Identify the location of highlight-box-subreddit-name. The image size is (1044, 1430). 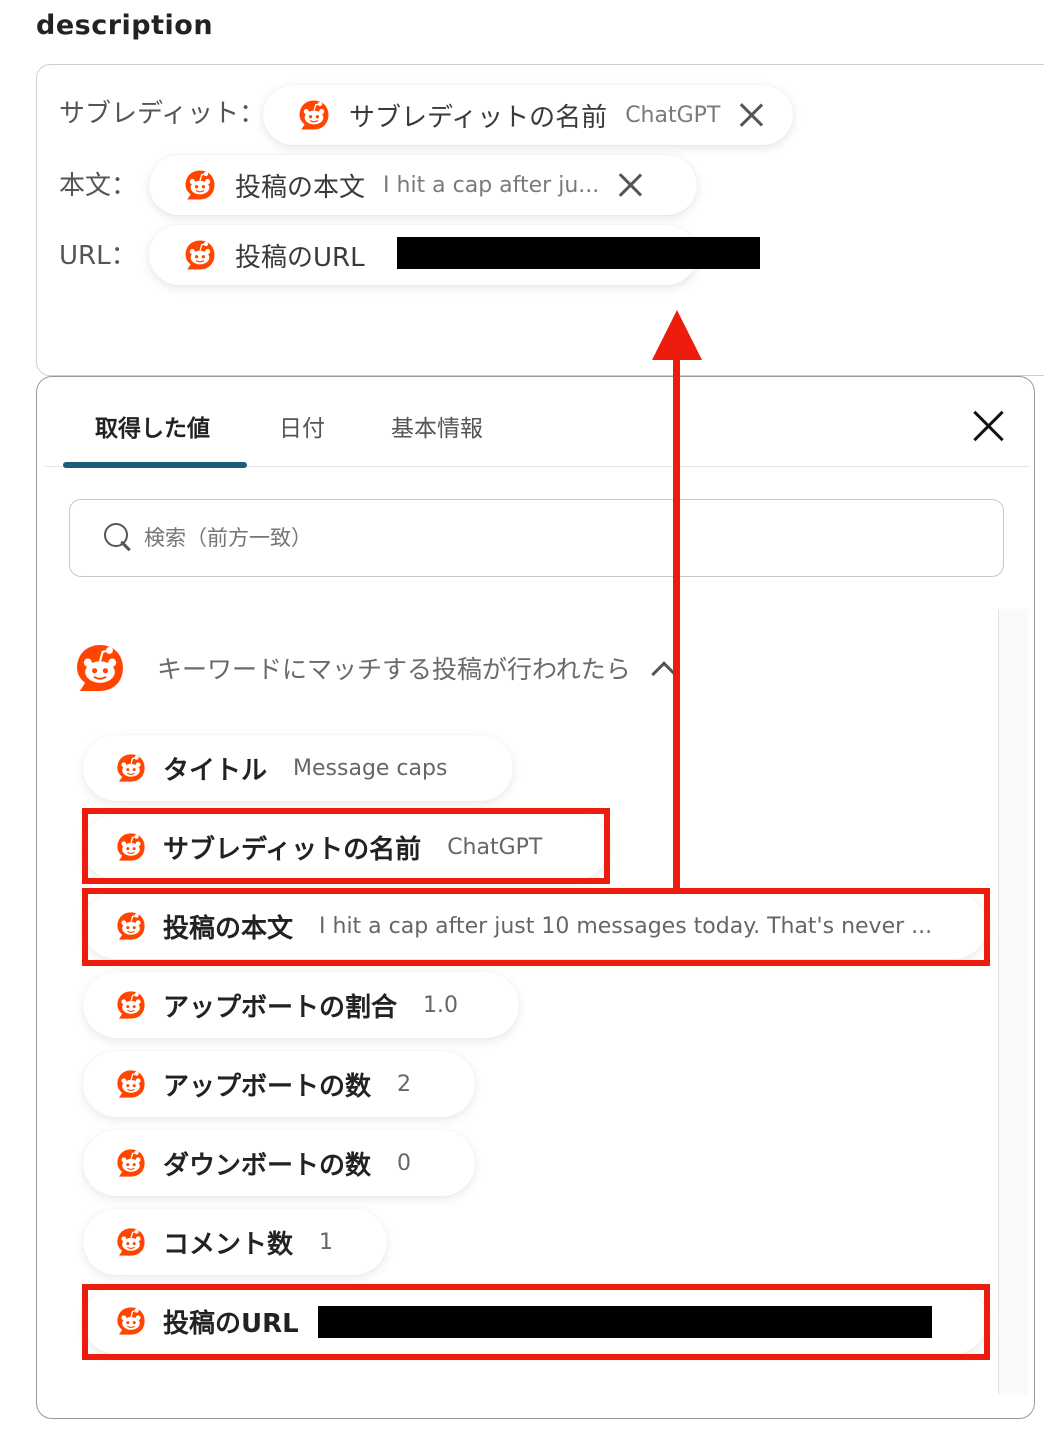
(346, 846).